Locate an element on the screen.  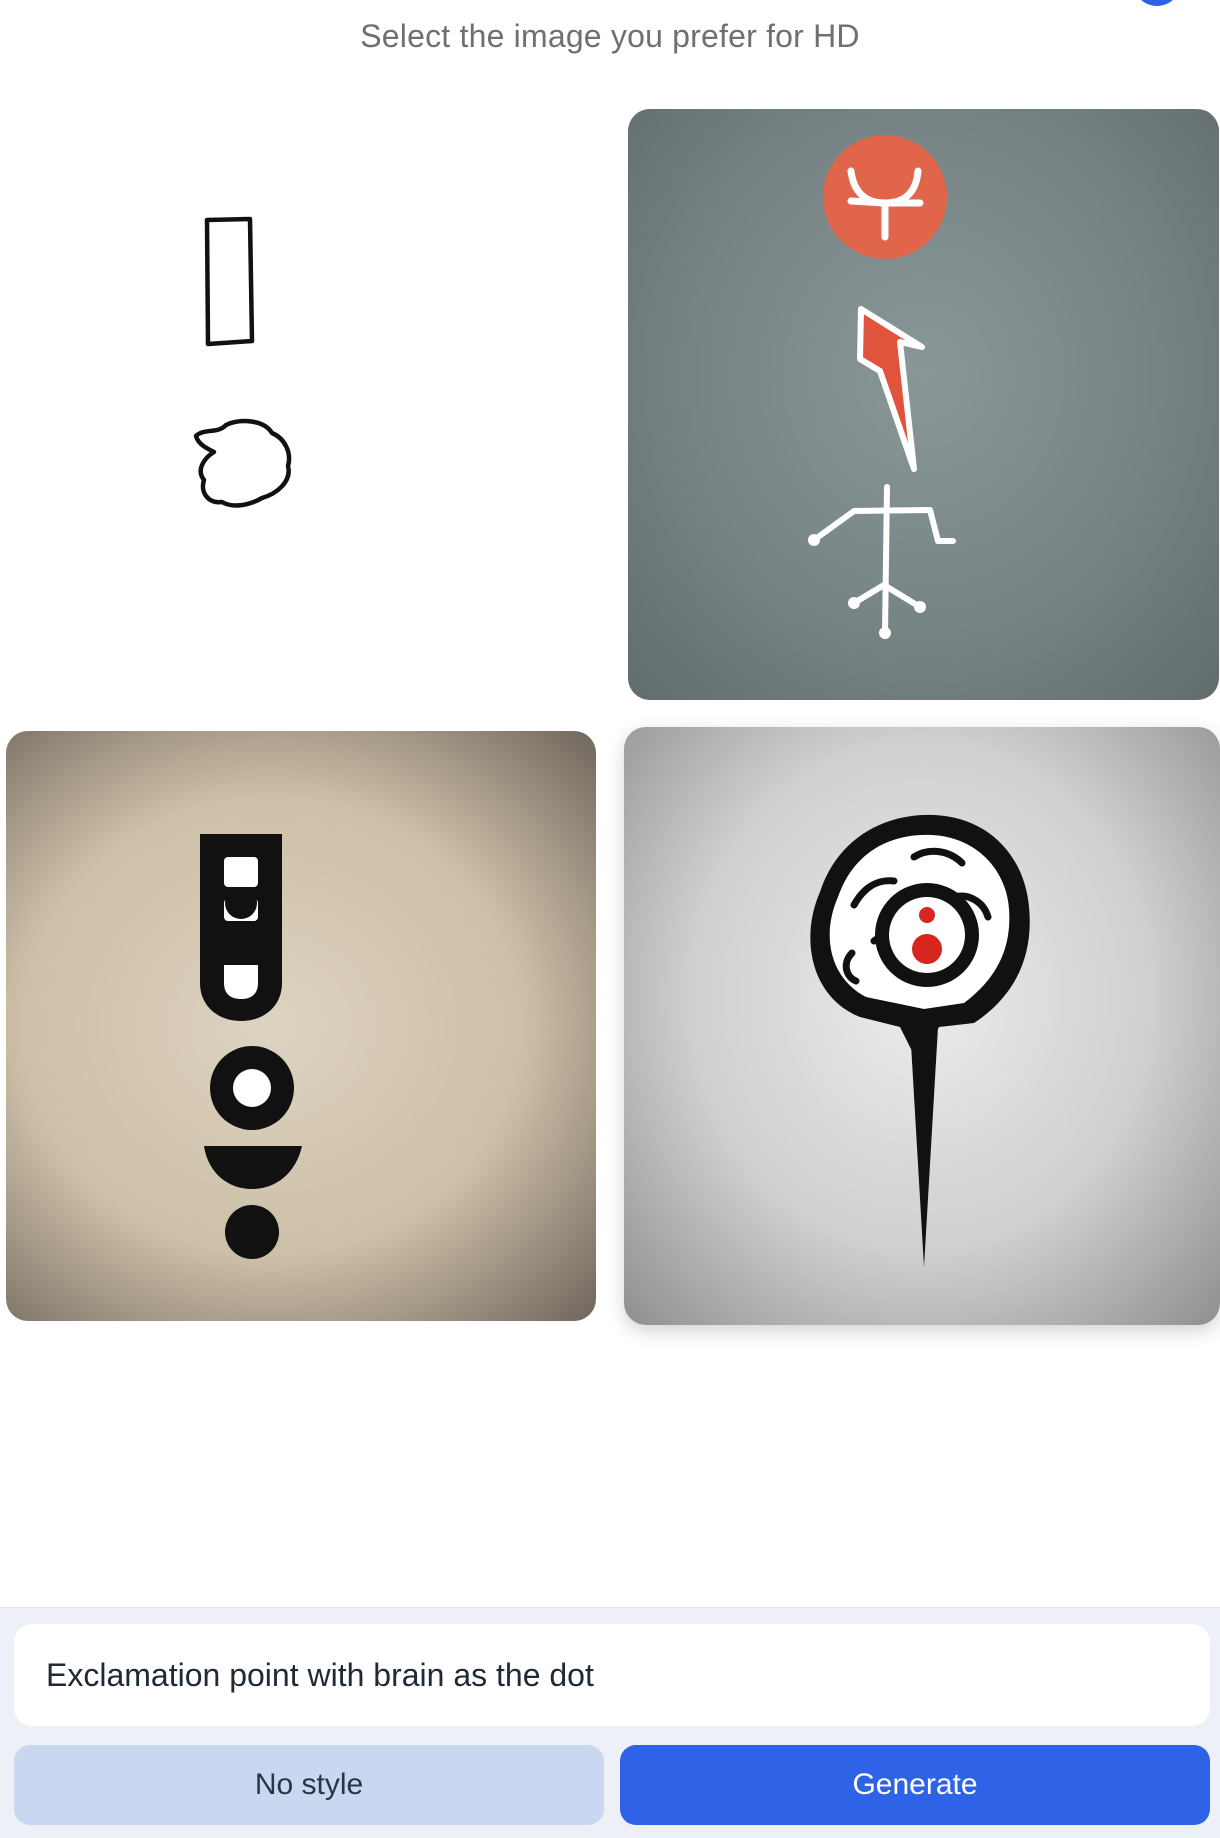
brain-exclamation-icon is located at coordinates (920, 1040).